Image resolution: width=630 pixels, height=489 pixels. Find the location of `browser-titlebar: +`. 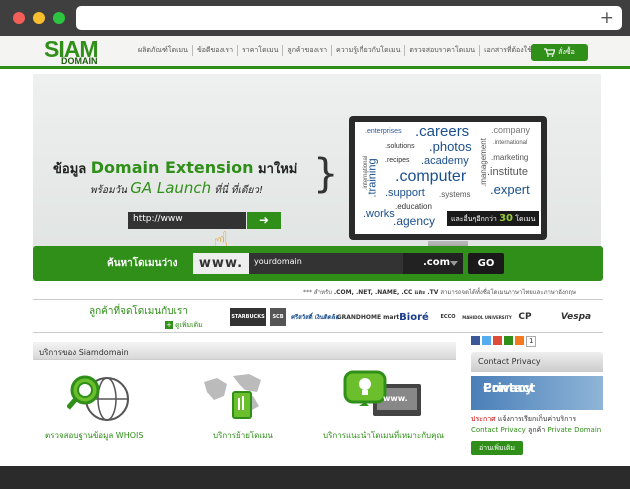

browser-titlebar: + is located at coordinates (315, 18).